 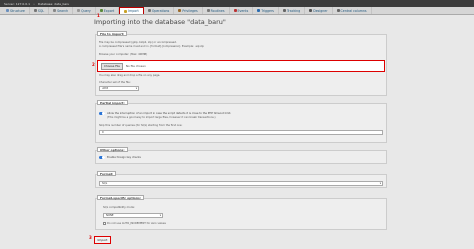 What do you see at coordinates (284, 10) in the screenshot?
I see `eye-icon` at bounding box center [284, 10].